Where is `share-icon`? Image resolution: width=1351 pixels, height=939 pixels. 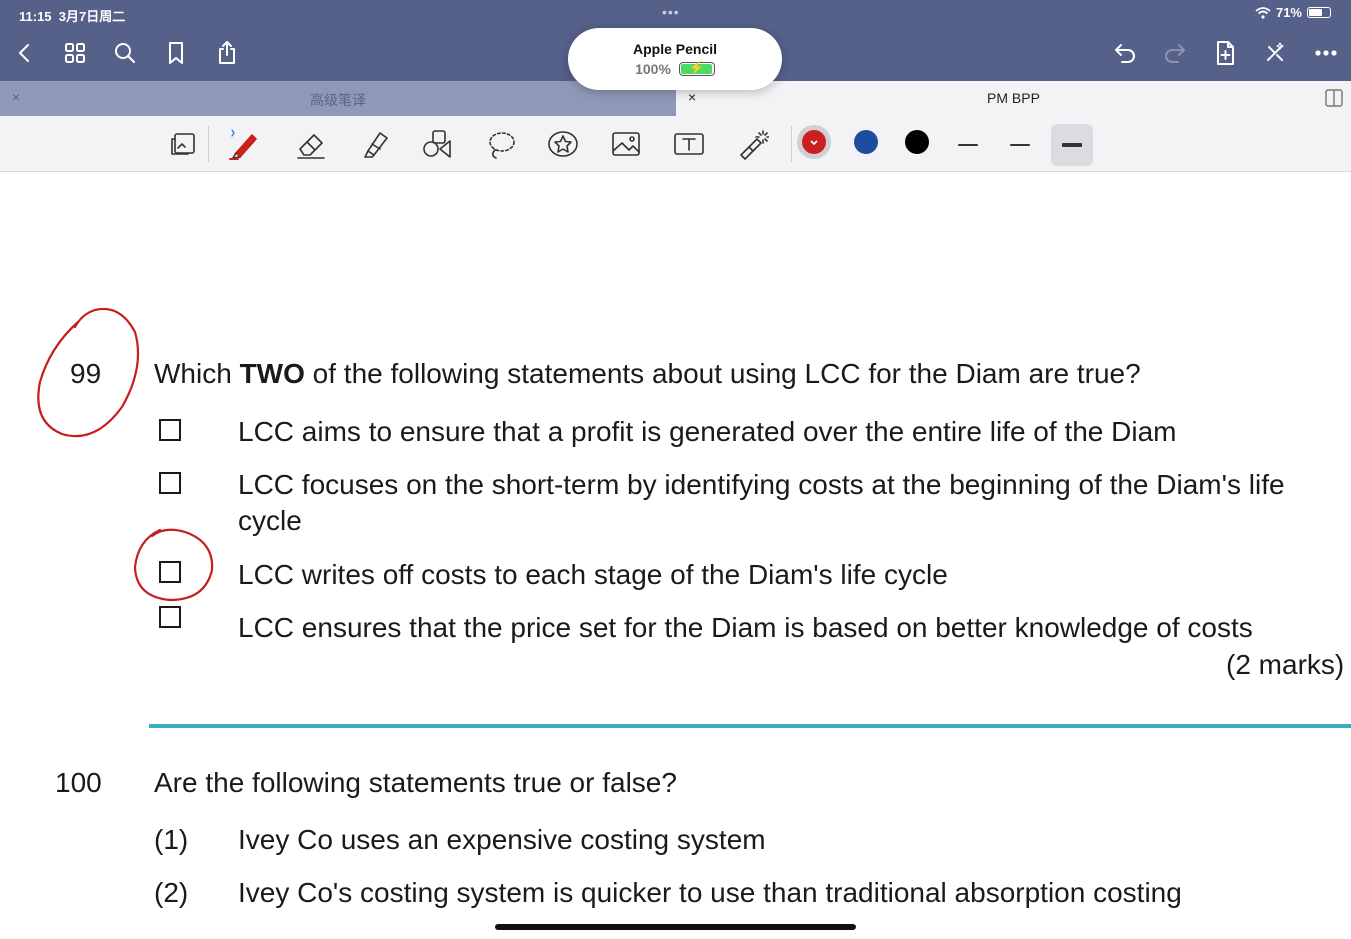
share-icon is located at coordinates (227, 53).